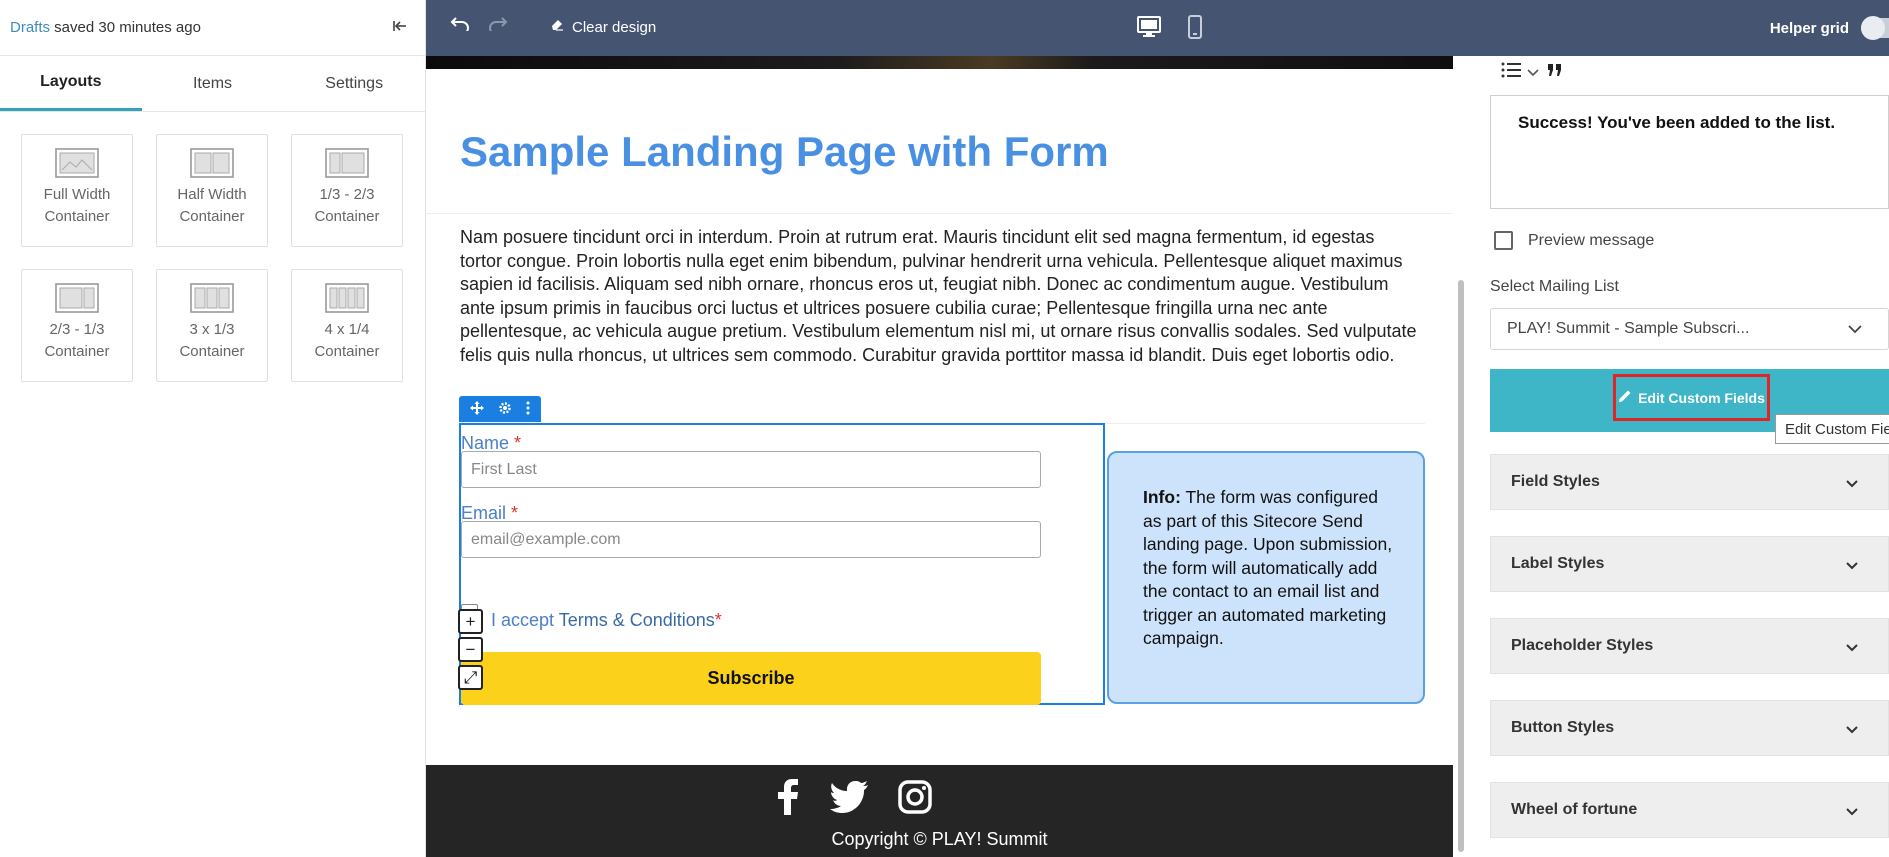  I want to click on layout-one-third-two-thirds: 1/3 - 2/3 Container, so click(347, 190).